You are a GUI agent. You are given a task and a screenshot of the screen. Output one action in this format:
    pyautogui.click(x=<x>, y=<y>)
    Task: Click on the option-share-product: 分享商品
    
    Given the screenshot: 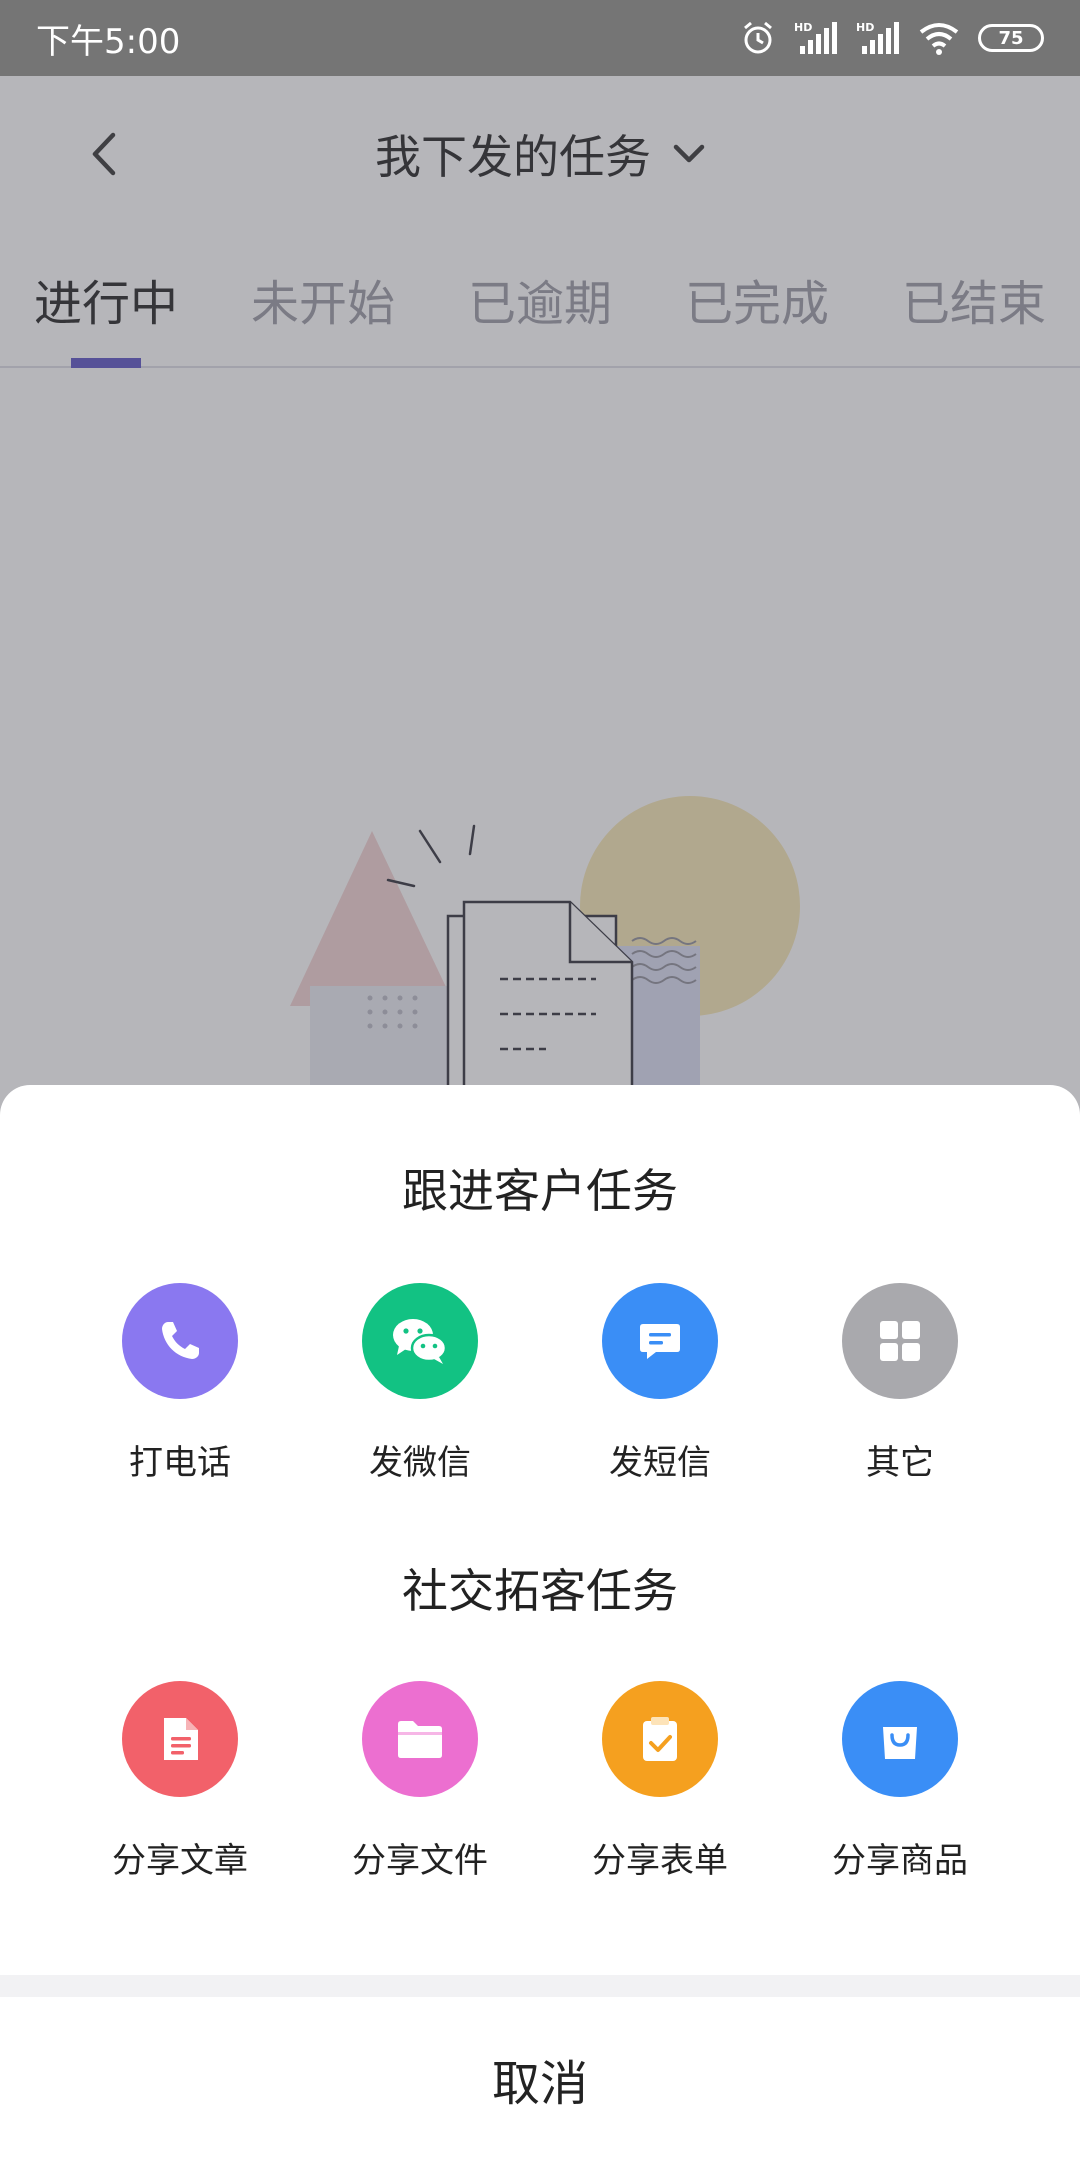 What is the action you would take?
    pyautogui.click(x=900, y=1781)
    